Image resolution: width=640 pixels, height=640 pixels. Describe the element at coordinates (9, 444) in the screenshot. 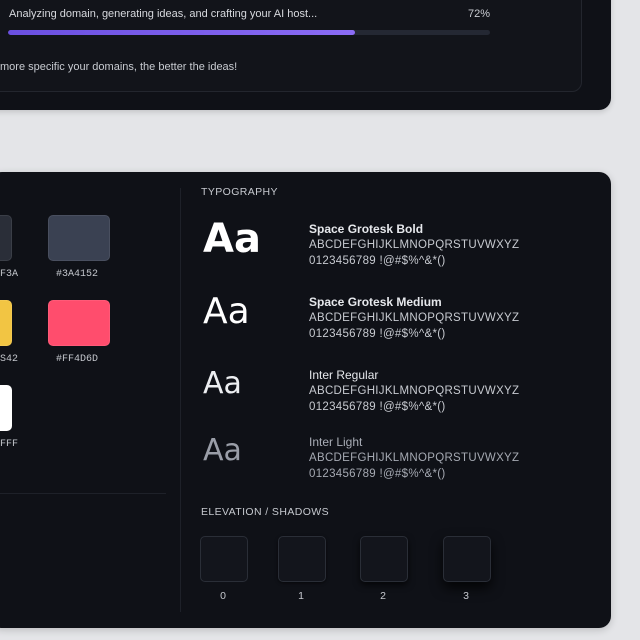

I see `color-swatch-label: FFF` at that location.